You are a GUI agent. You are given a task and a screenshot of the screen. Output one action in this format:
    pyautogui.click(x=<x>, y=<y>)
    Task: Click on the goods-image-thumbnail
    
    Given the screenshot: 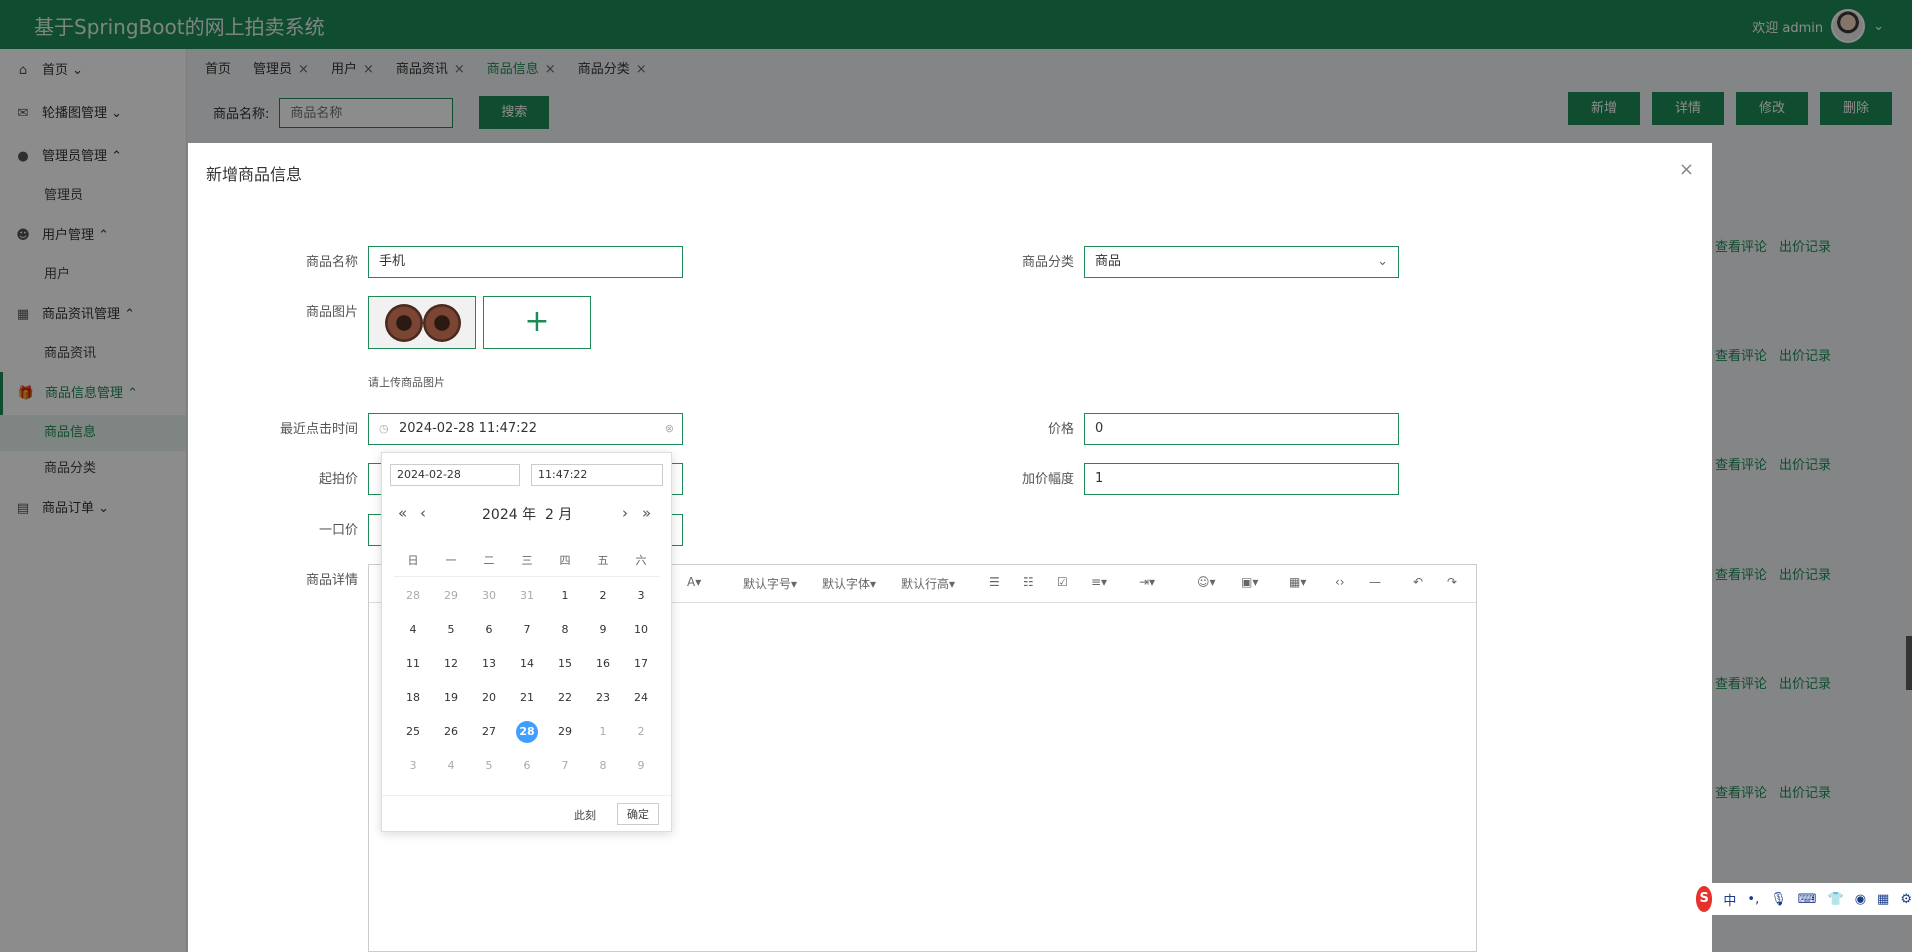 What is the action you would take?
    pyautogui.click(x=422, y=322)
    